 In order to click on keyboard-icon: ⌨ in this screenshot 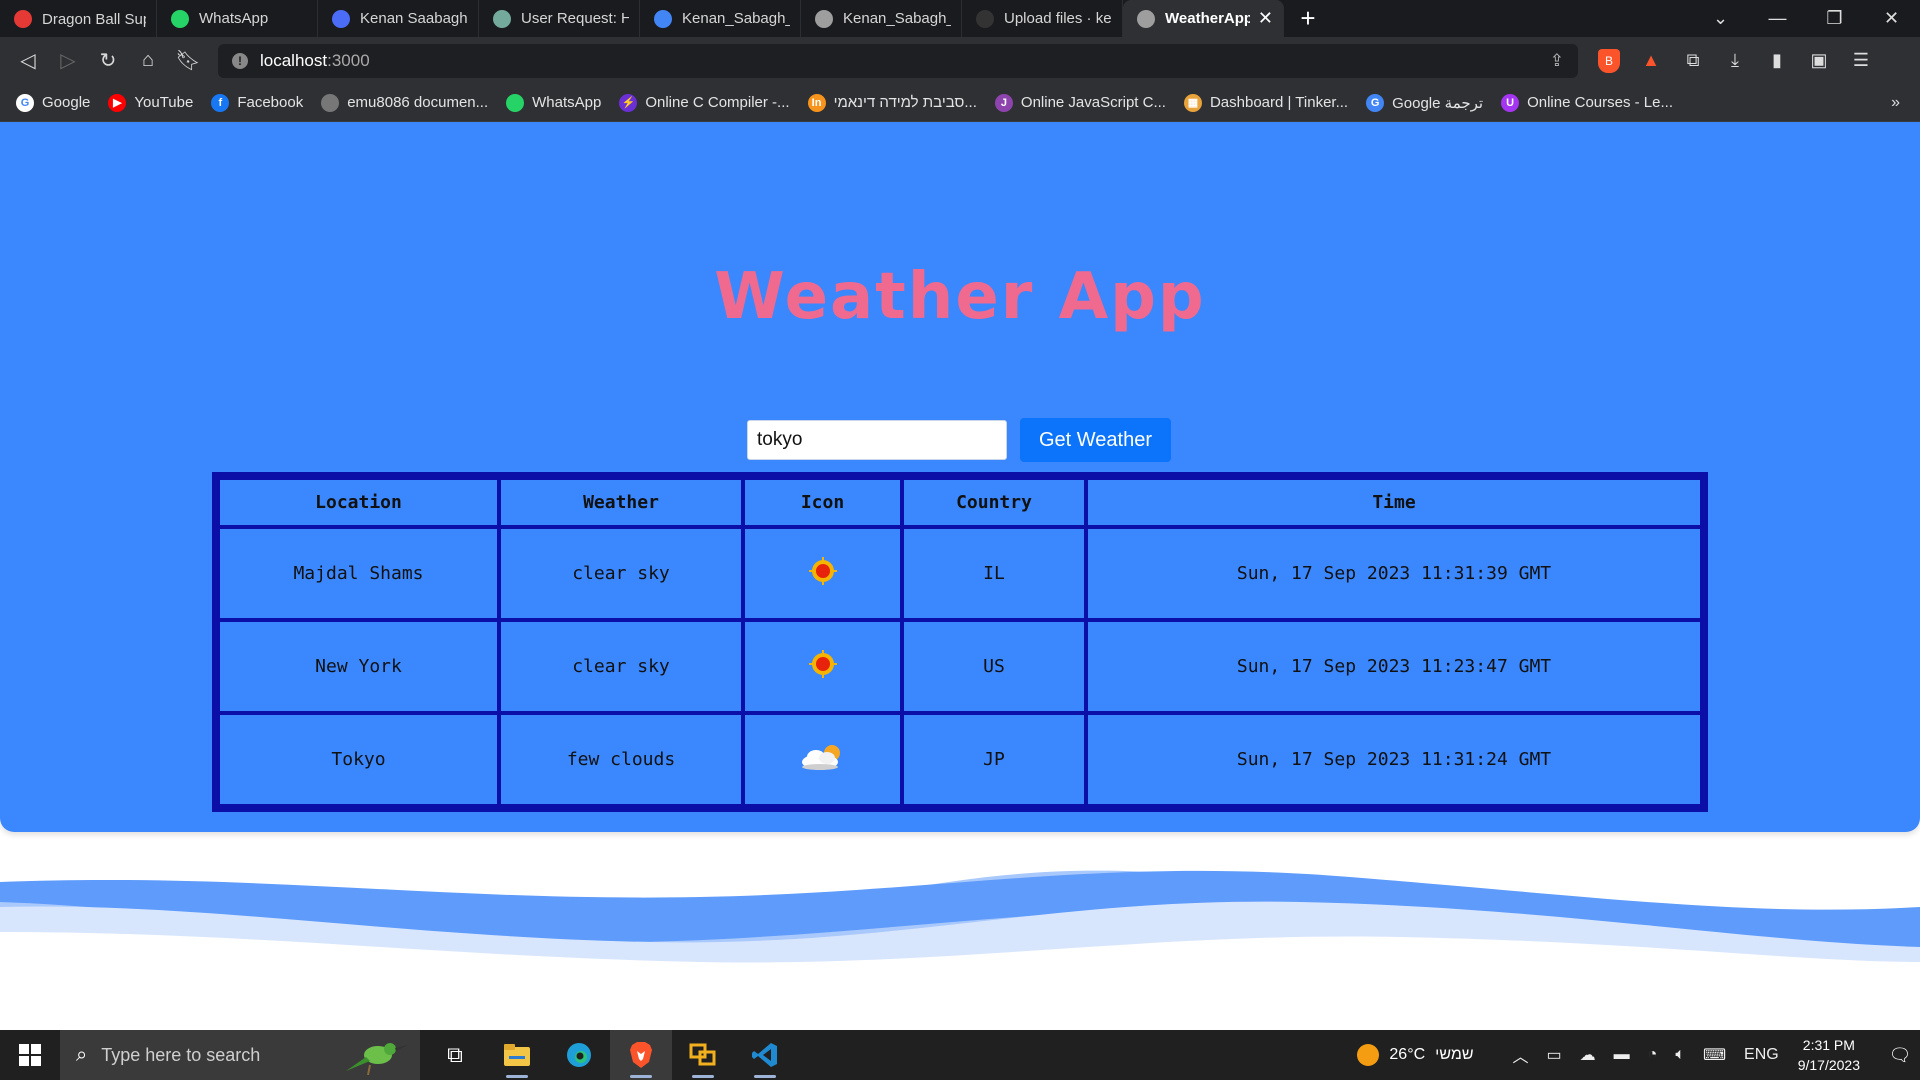, I will do `click(1714, 1055)`.